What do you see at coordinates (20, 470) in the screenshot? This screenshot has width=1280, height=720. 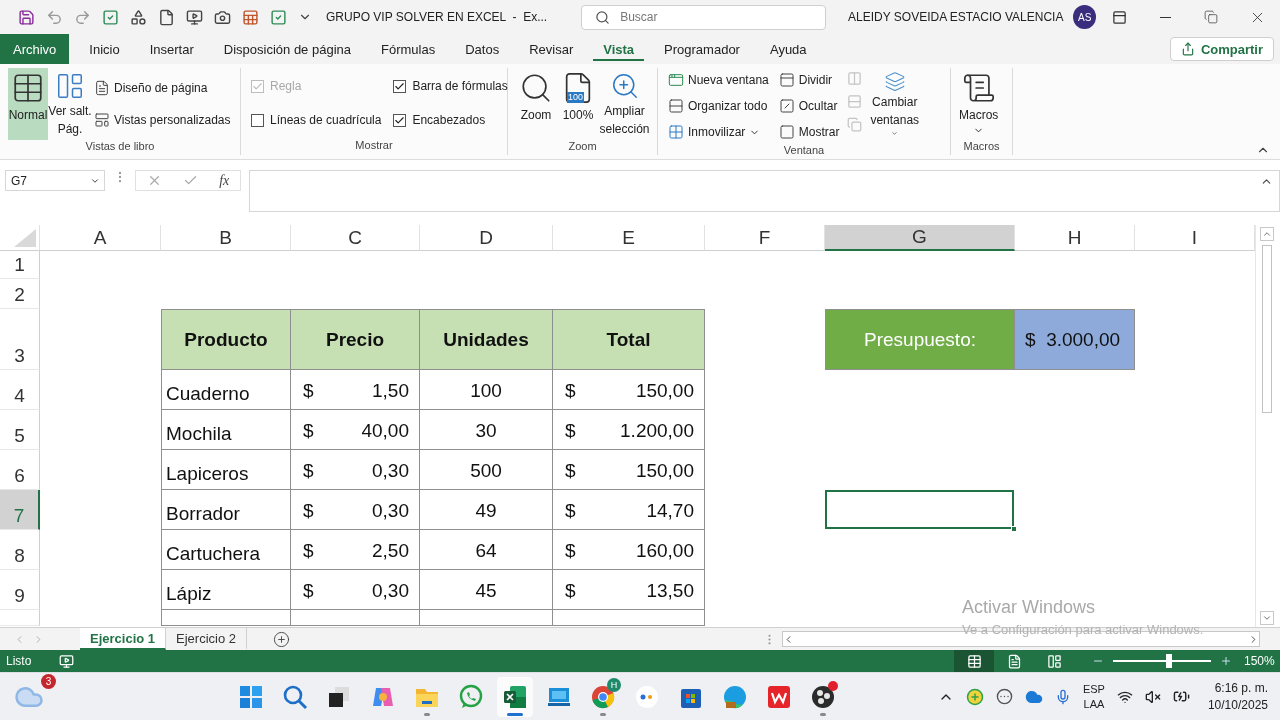 I see `row-header: 6` at bounding box center [20, 470].